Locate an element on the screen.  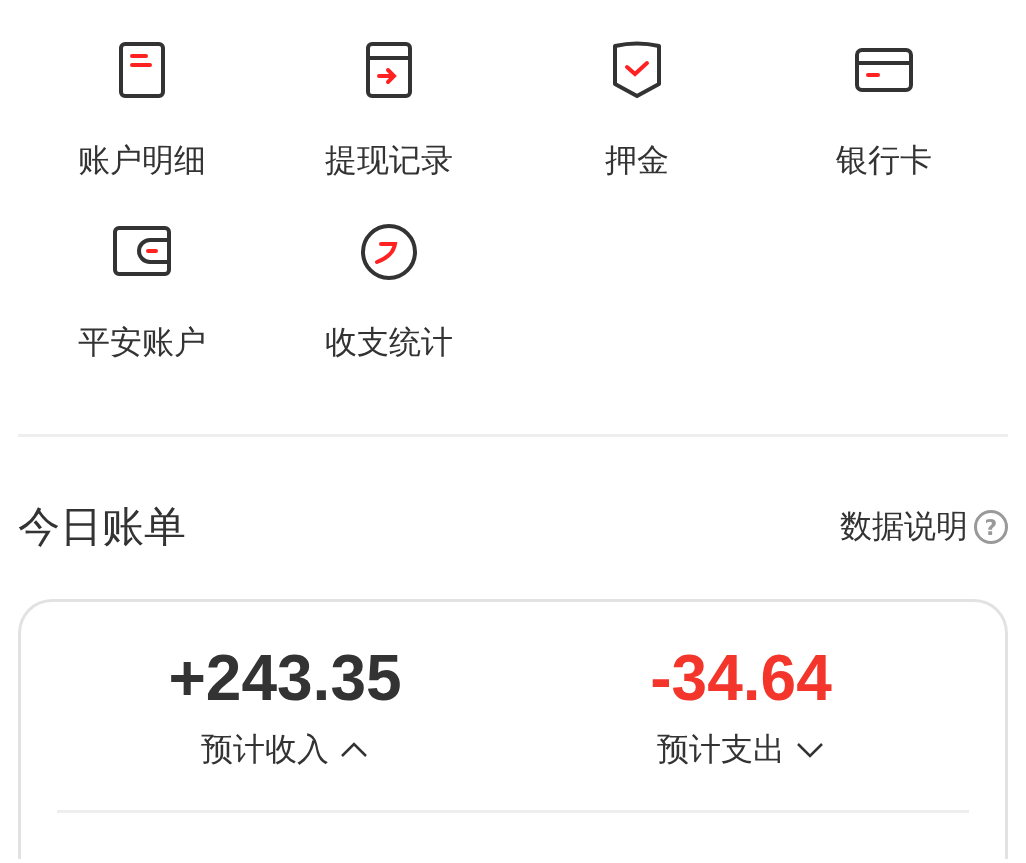
shortcut-label: 银行卡 is located at coordinates (884, 160).